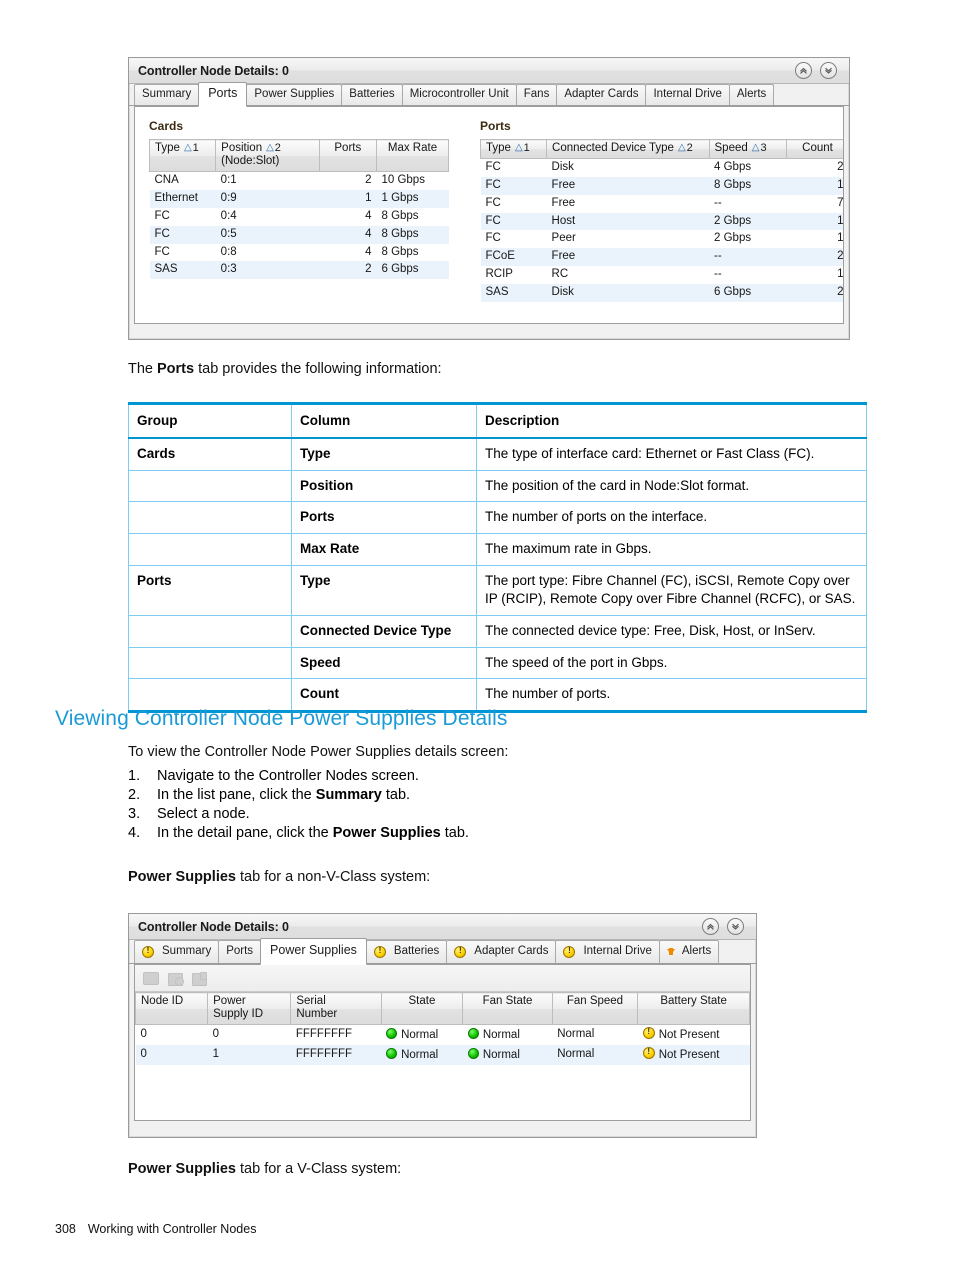  I want to click on ps-panel-tab-batteries: Batteries, so click(406, 952).